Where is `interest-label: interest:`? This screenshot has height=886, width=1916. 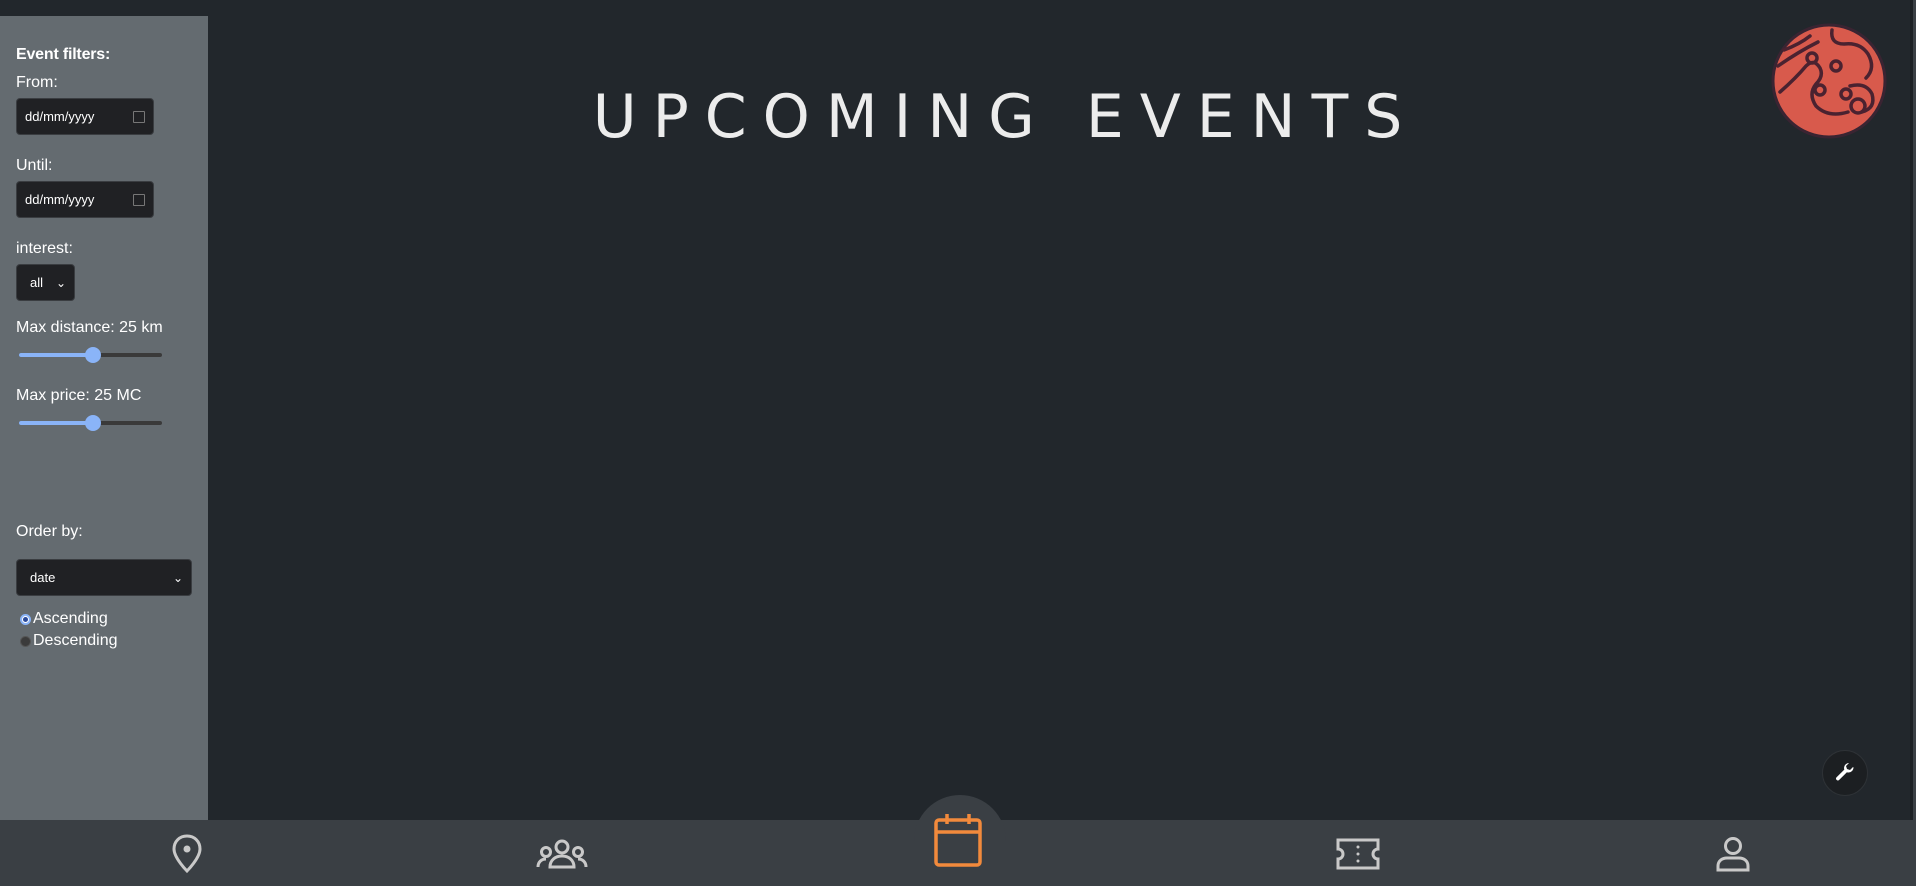 interest-label: interest: is located at coordinates (44, 248).